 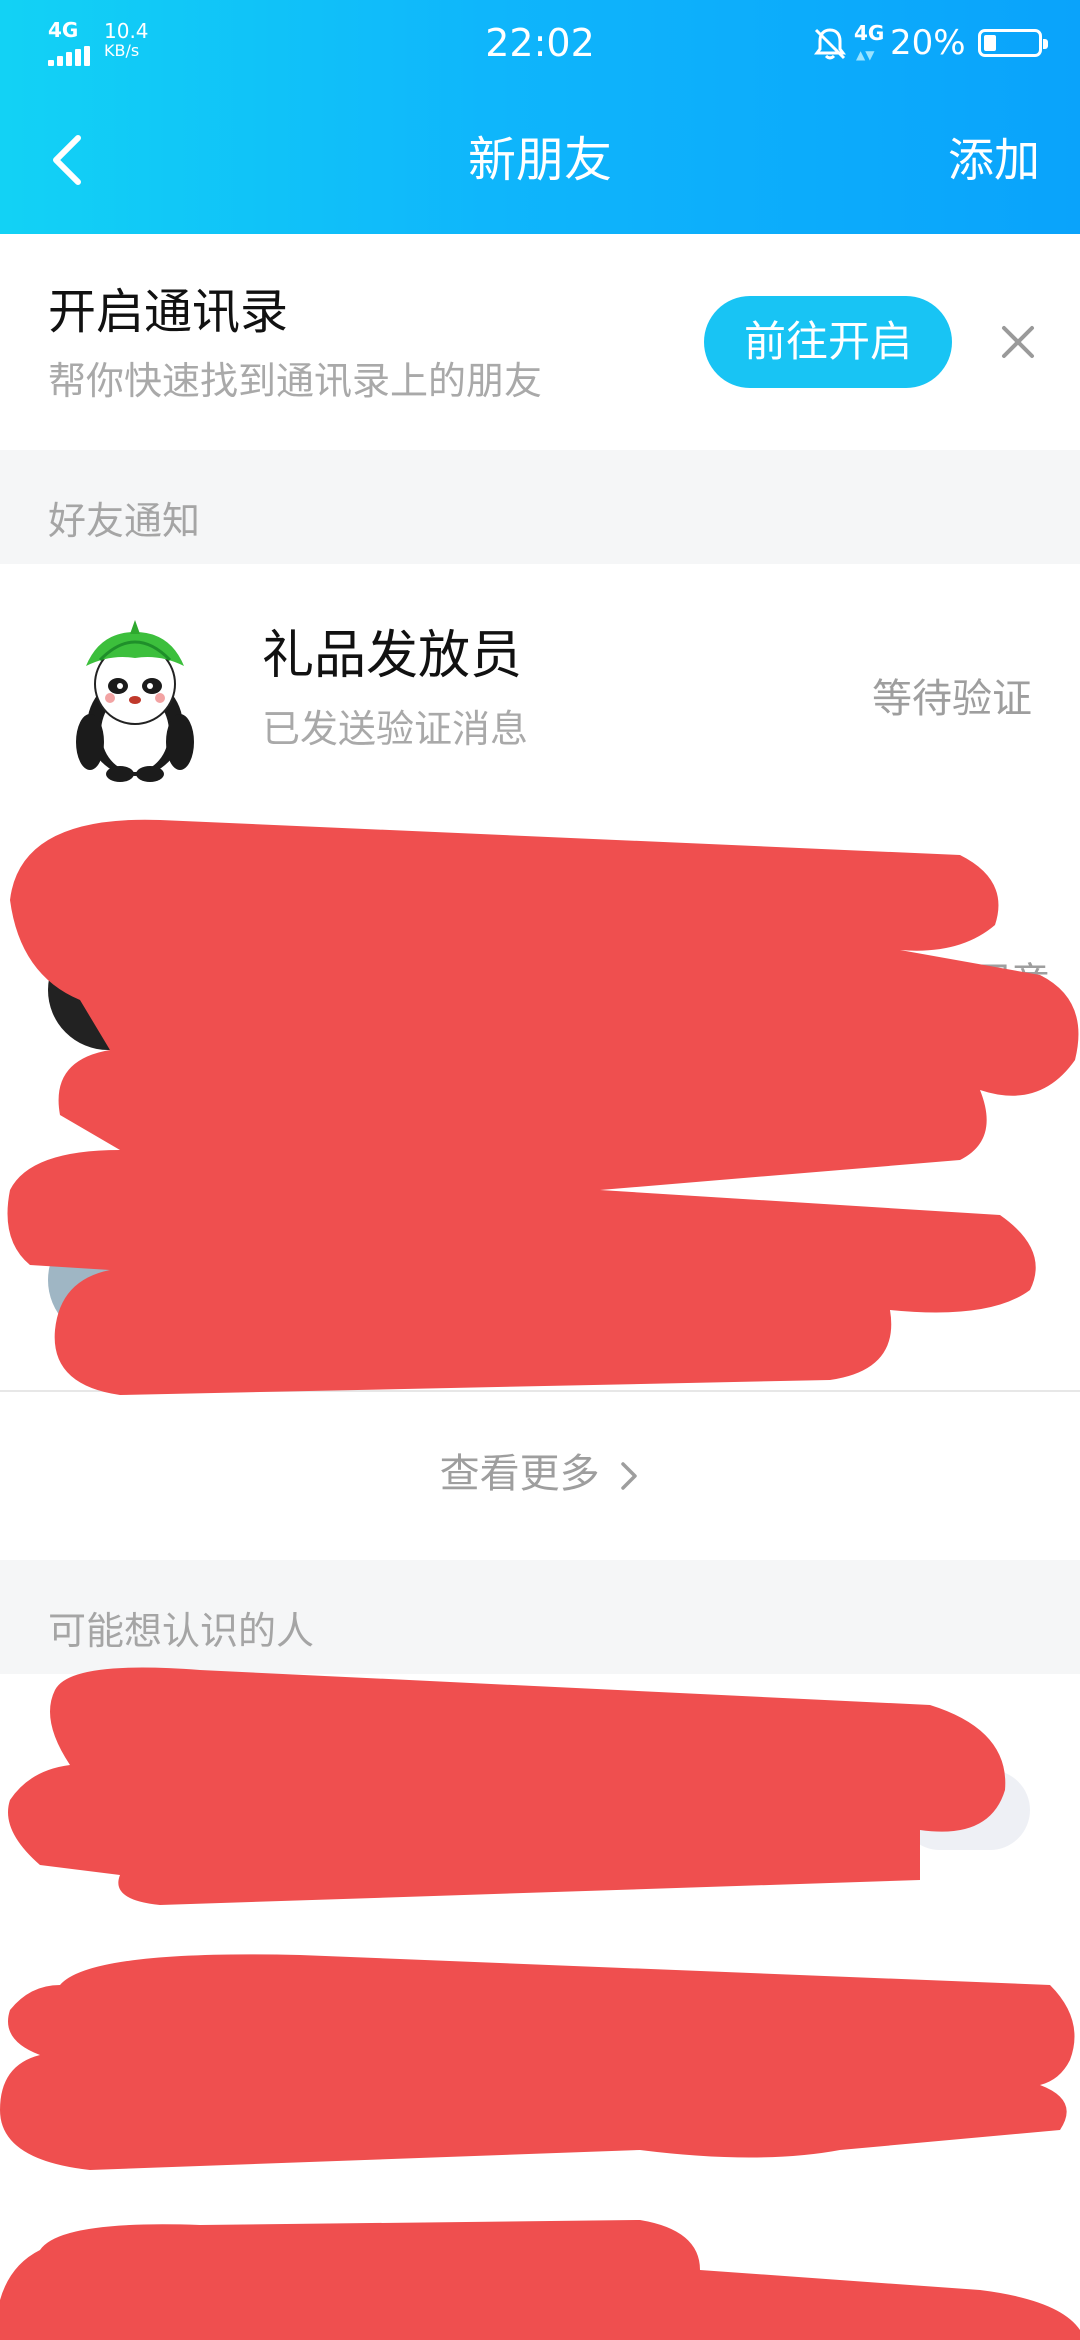 What do you see at coordinates (540, 507) in the screenshot?
I see `friend-notifications-header: 好友通知` at bounding box center [540, 507].